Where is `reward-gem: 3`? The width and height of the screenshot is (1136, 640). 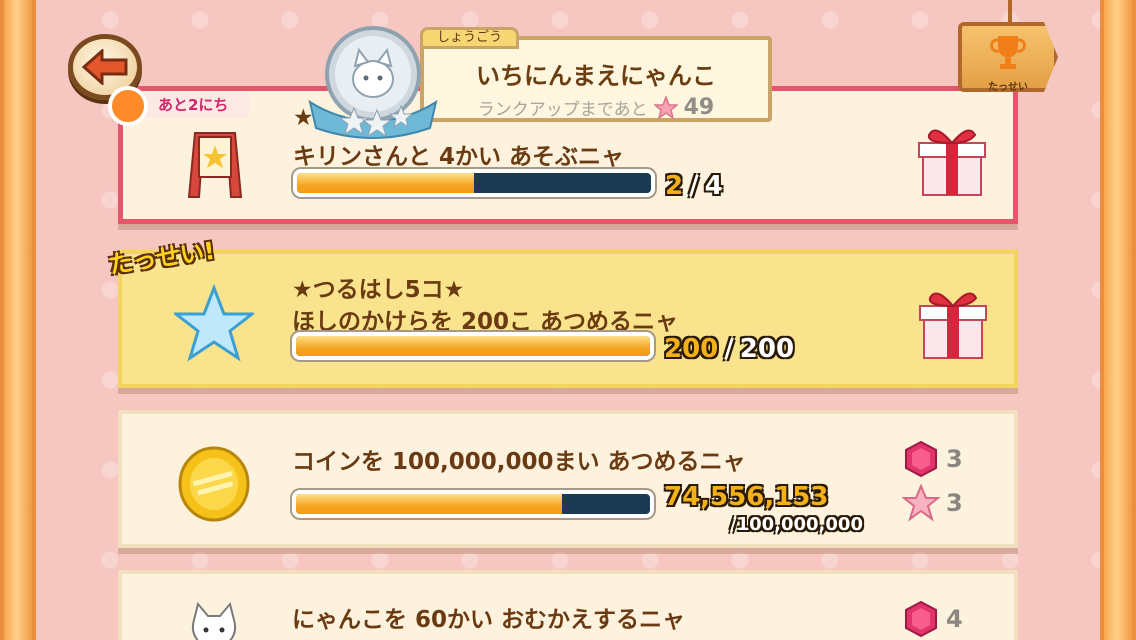
reward-gem: 3 is located at coordinates (932, 459).